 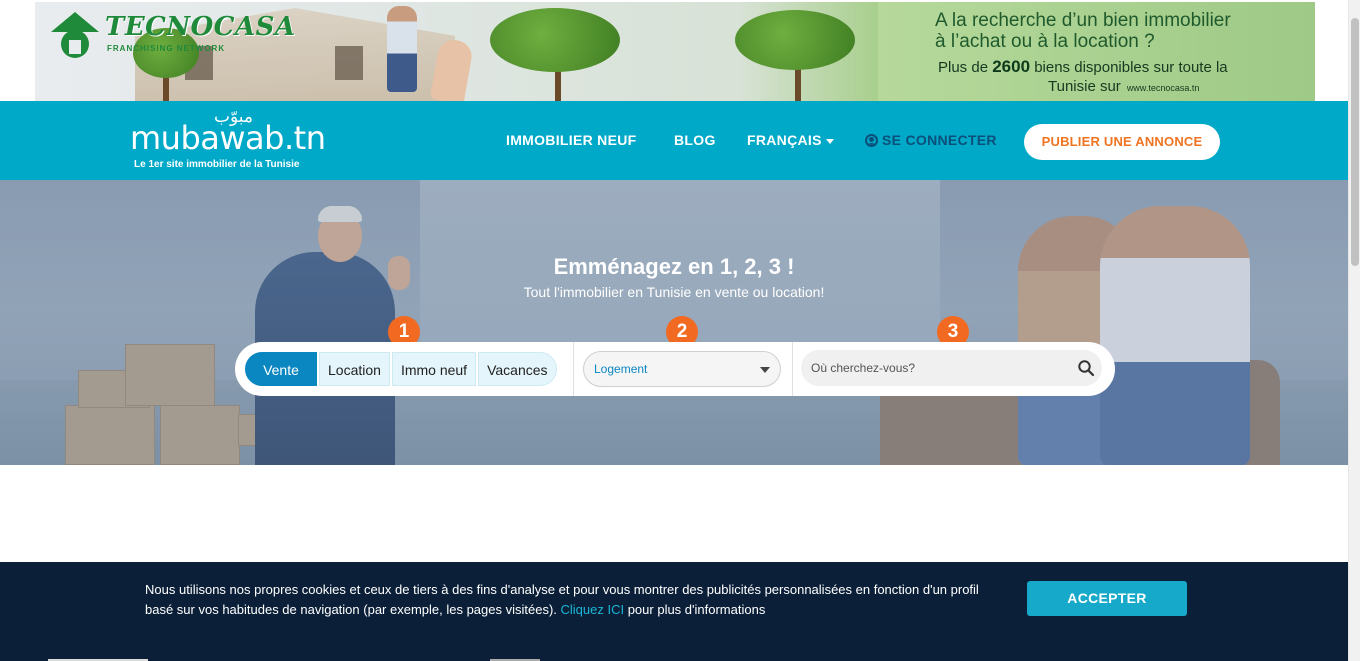 I want to click on chevron-down-icon, so click(x=765, y=370).